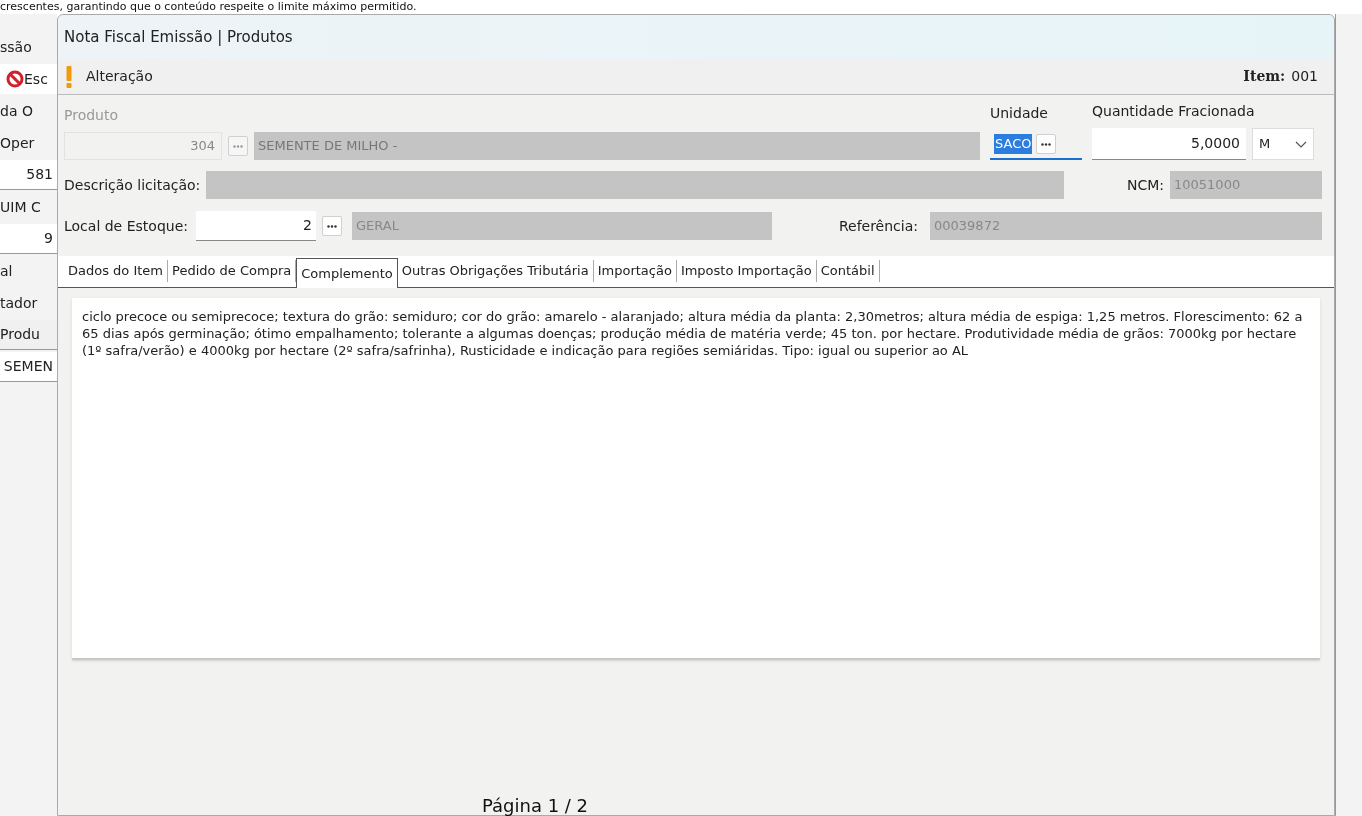 The height and width of the screenshot is (816, 1362). Describe the element at coordinates (92, 115) in the screenshot. I see `produto-label: Produto` at that location.